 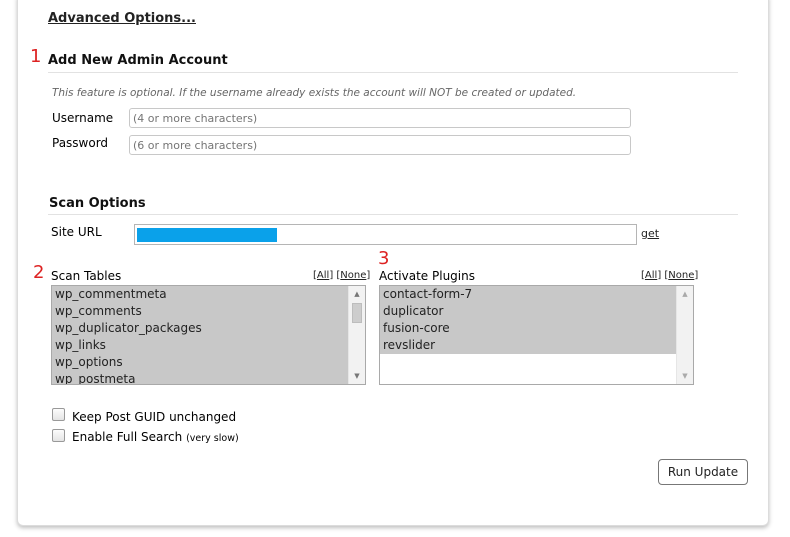 I want to click on scan-tables-none-link: None, so click(x=353, y=275).